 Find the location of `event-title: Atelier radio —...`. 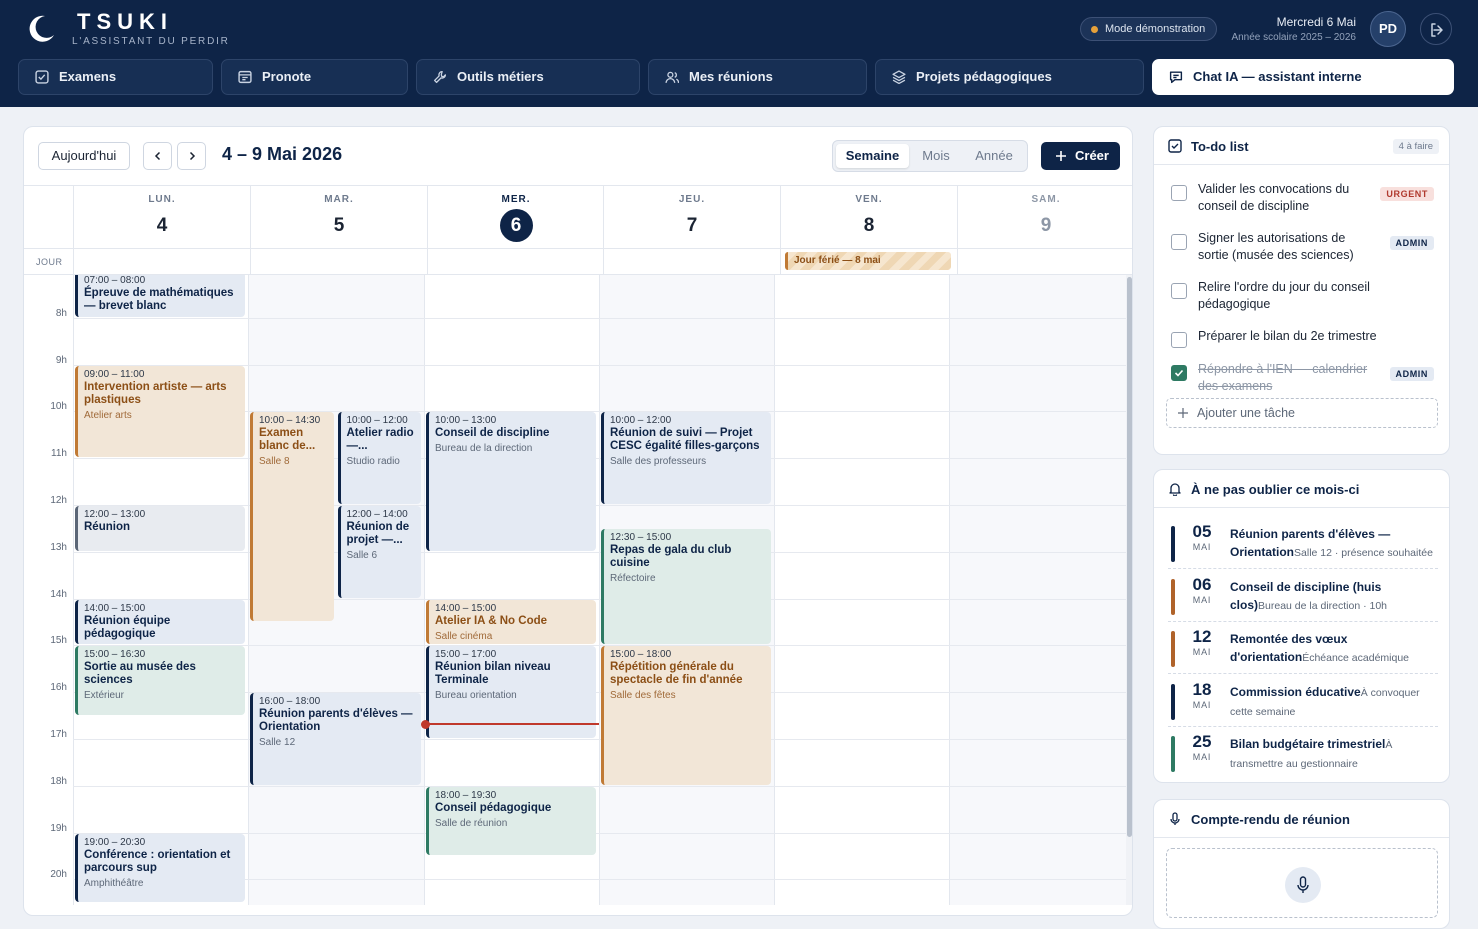

event-title: Atelier radio —... is located at coordinates (380, 440).